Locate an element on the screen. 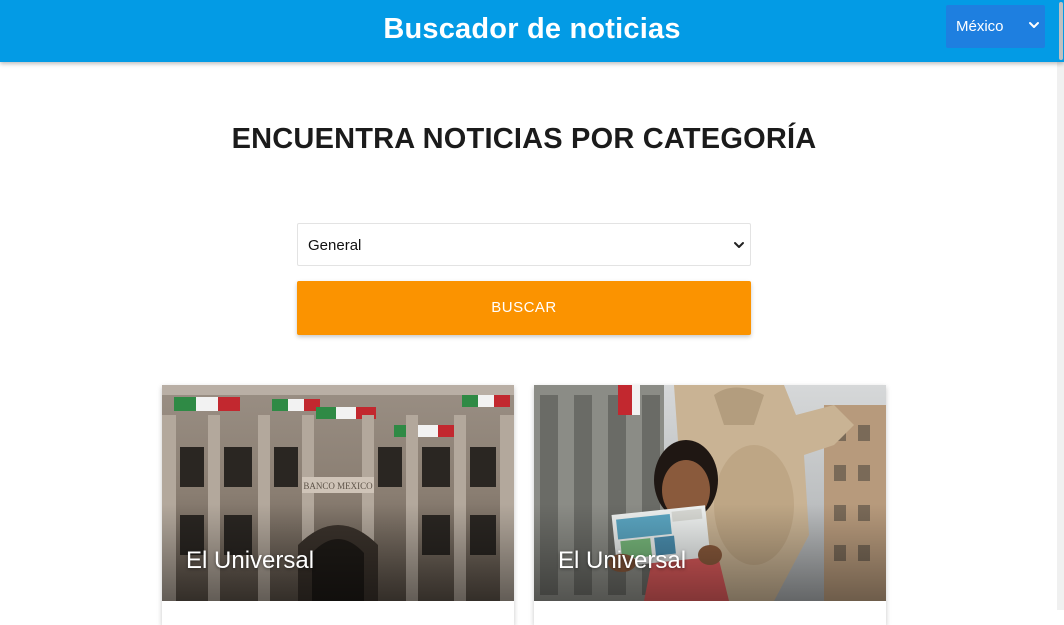  navbar: Buscador de noticias México is located at coordinates (532, 31).